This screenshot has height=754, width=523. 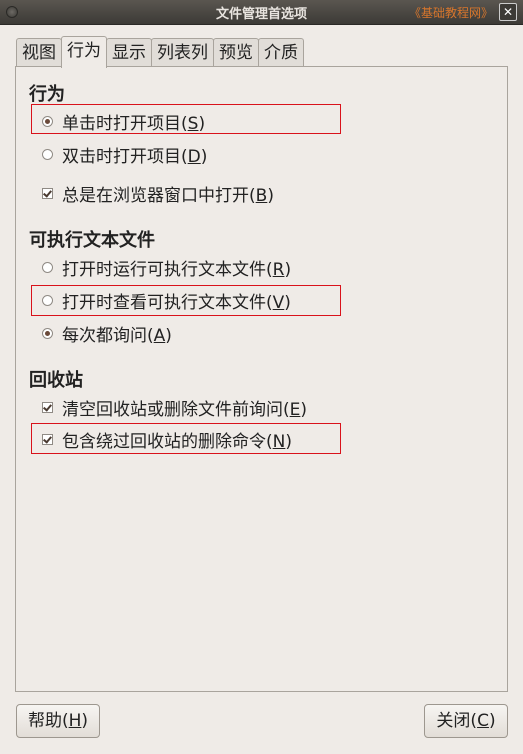 What do you see at coordinates (466, 721) in the screenshot?
I see `close-button: 关闭(C)` at bounding box center [466, 721].